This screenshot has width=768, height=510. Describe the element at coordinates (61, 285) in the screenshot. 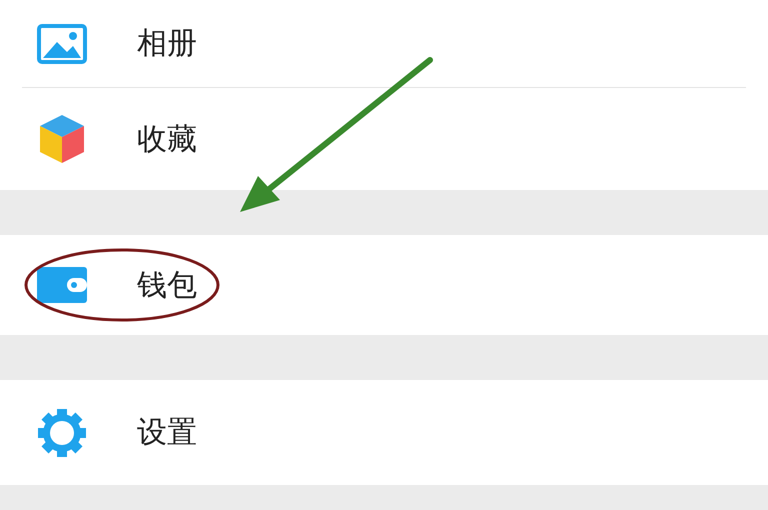

I see `wallet-icon` at that location.